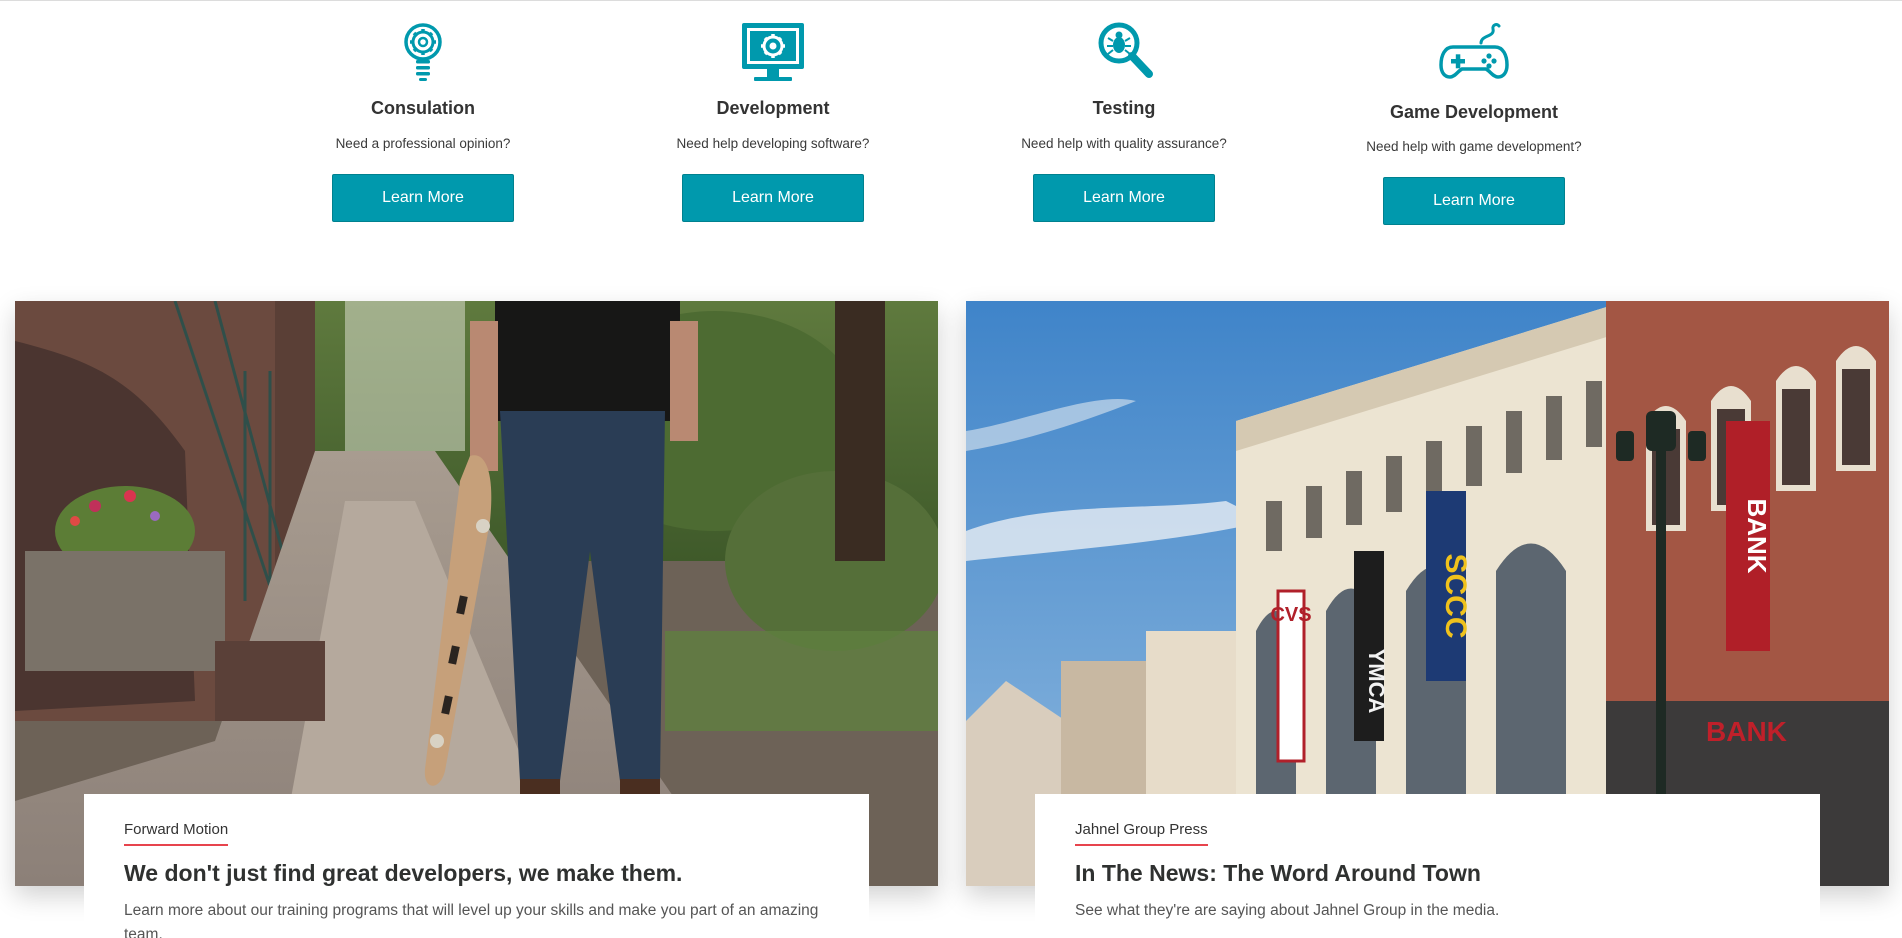 The height and width of the screenshot is (938, 1902). I want to click on service-title: Game Development, so click(1474, 112).